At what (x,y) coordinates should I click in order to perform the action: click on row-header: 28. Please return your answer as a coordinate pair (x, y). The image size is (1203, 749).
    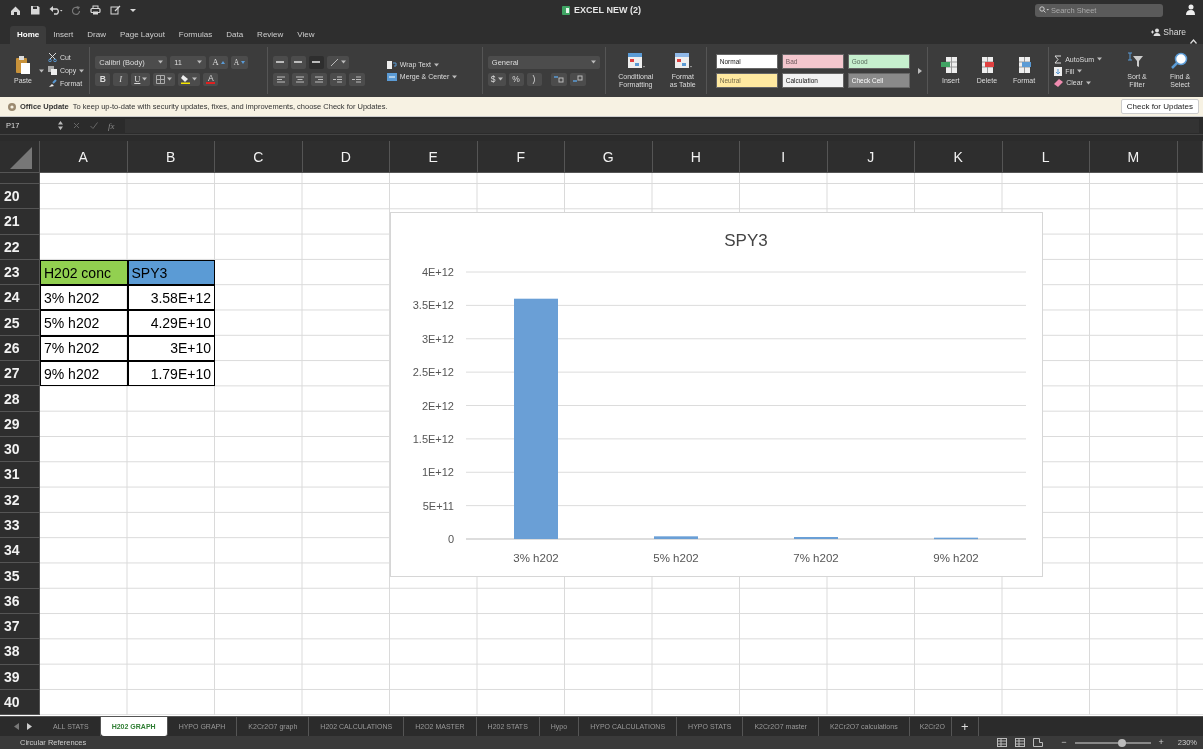
    Looking at the image, I should click on (20, 399).